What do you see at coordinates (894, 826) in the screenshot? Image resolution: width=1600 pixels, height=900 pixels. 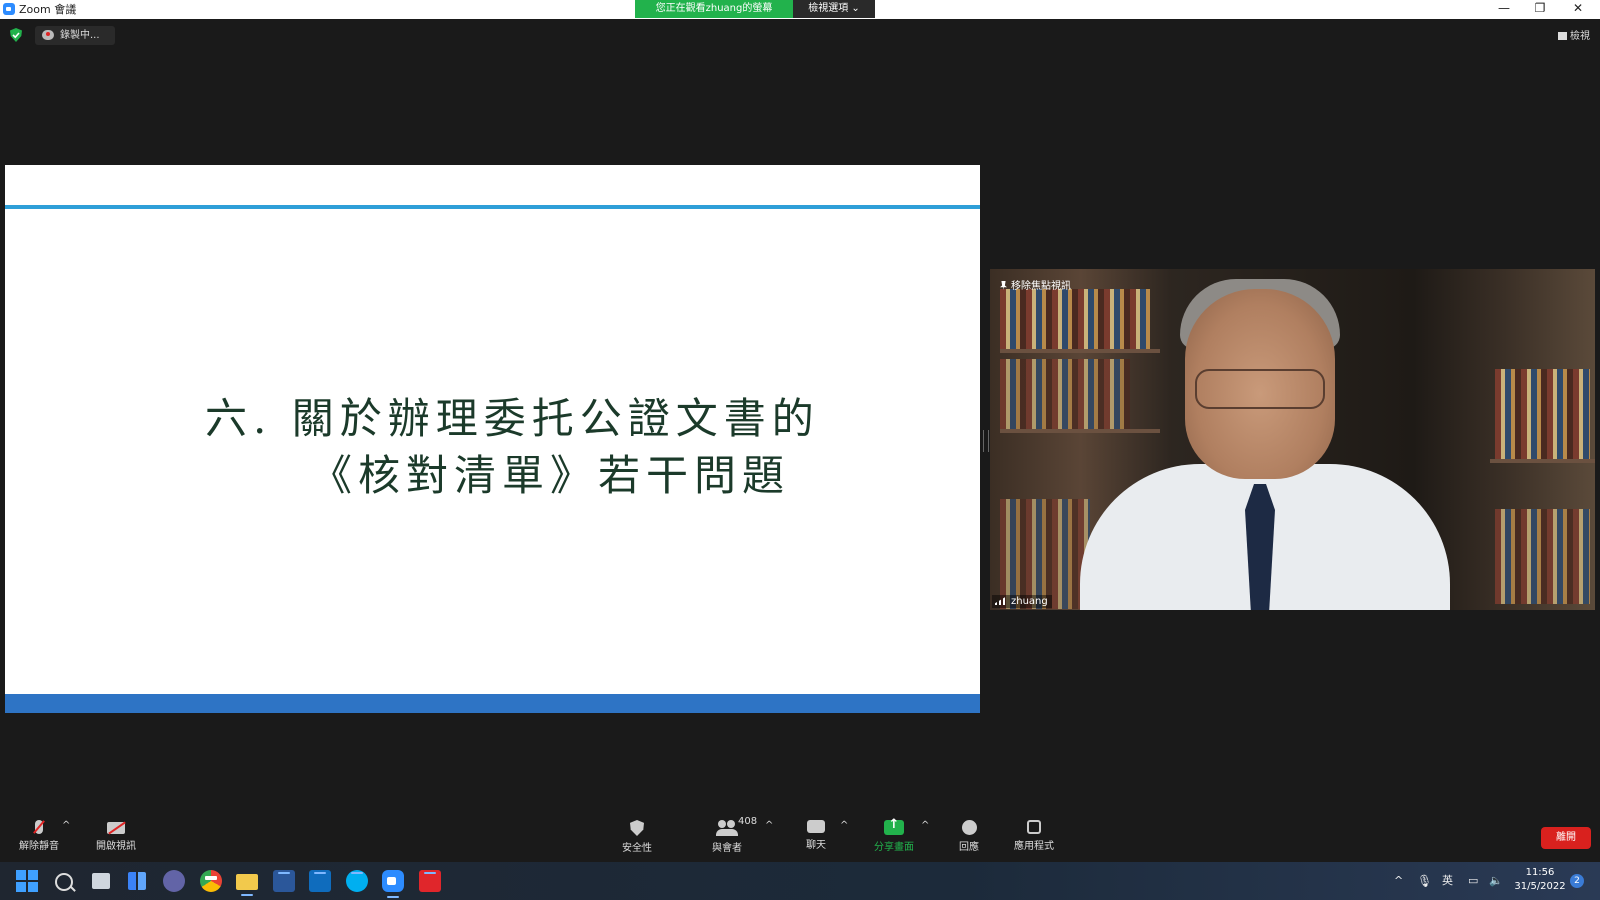 I see `share-screen-icon` at bounding box center [894, 826].